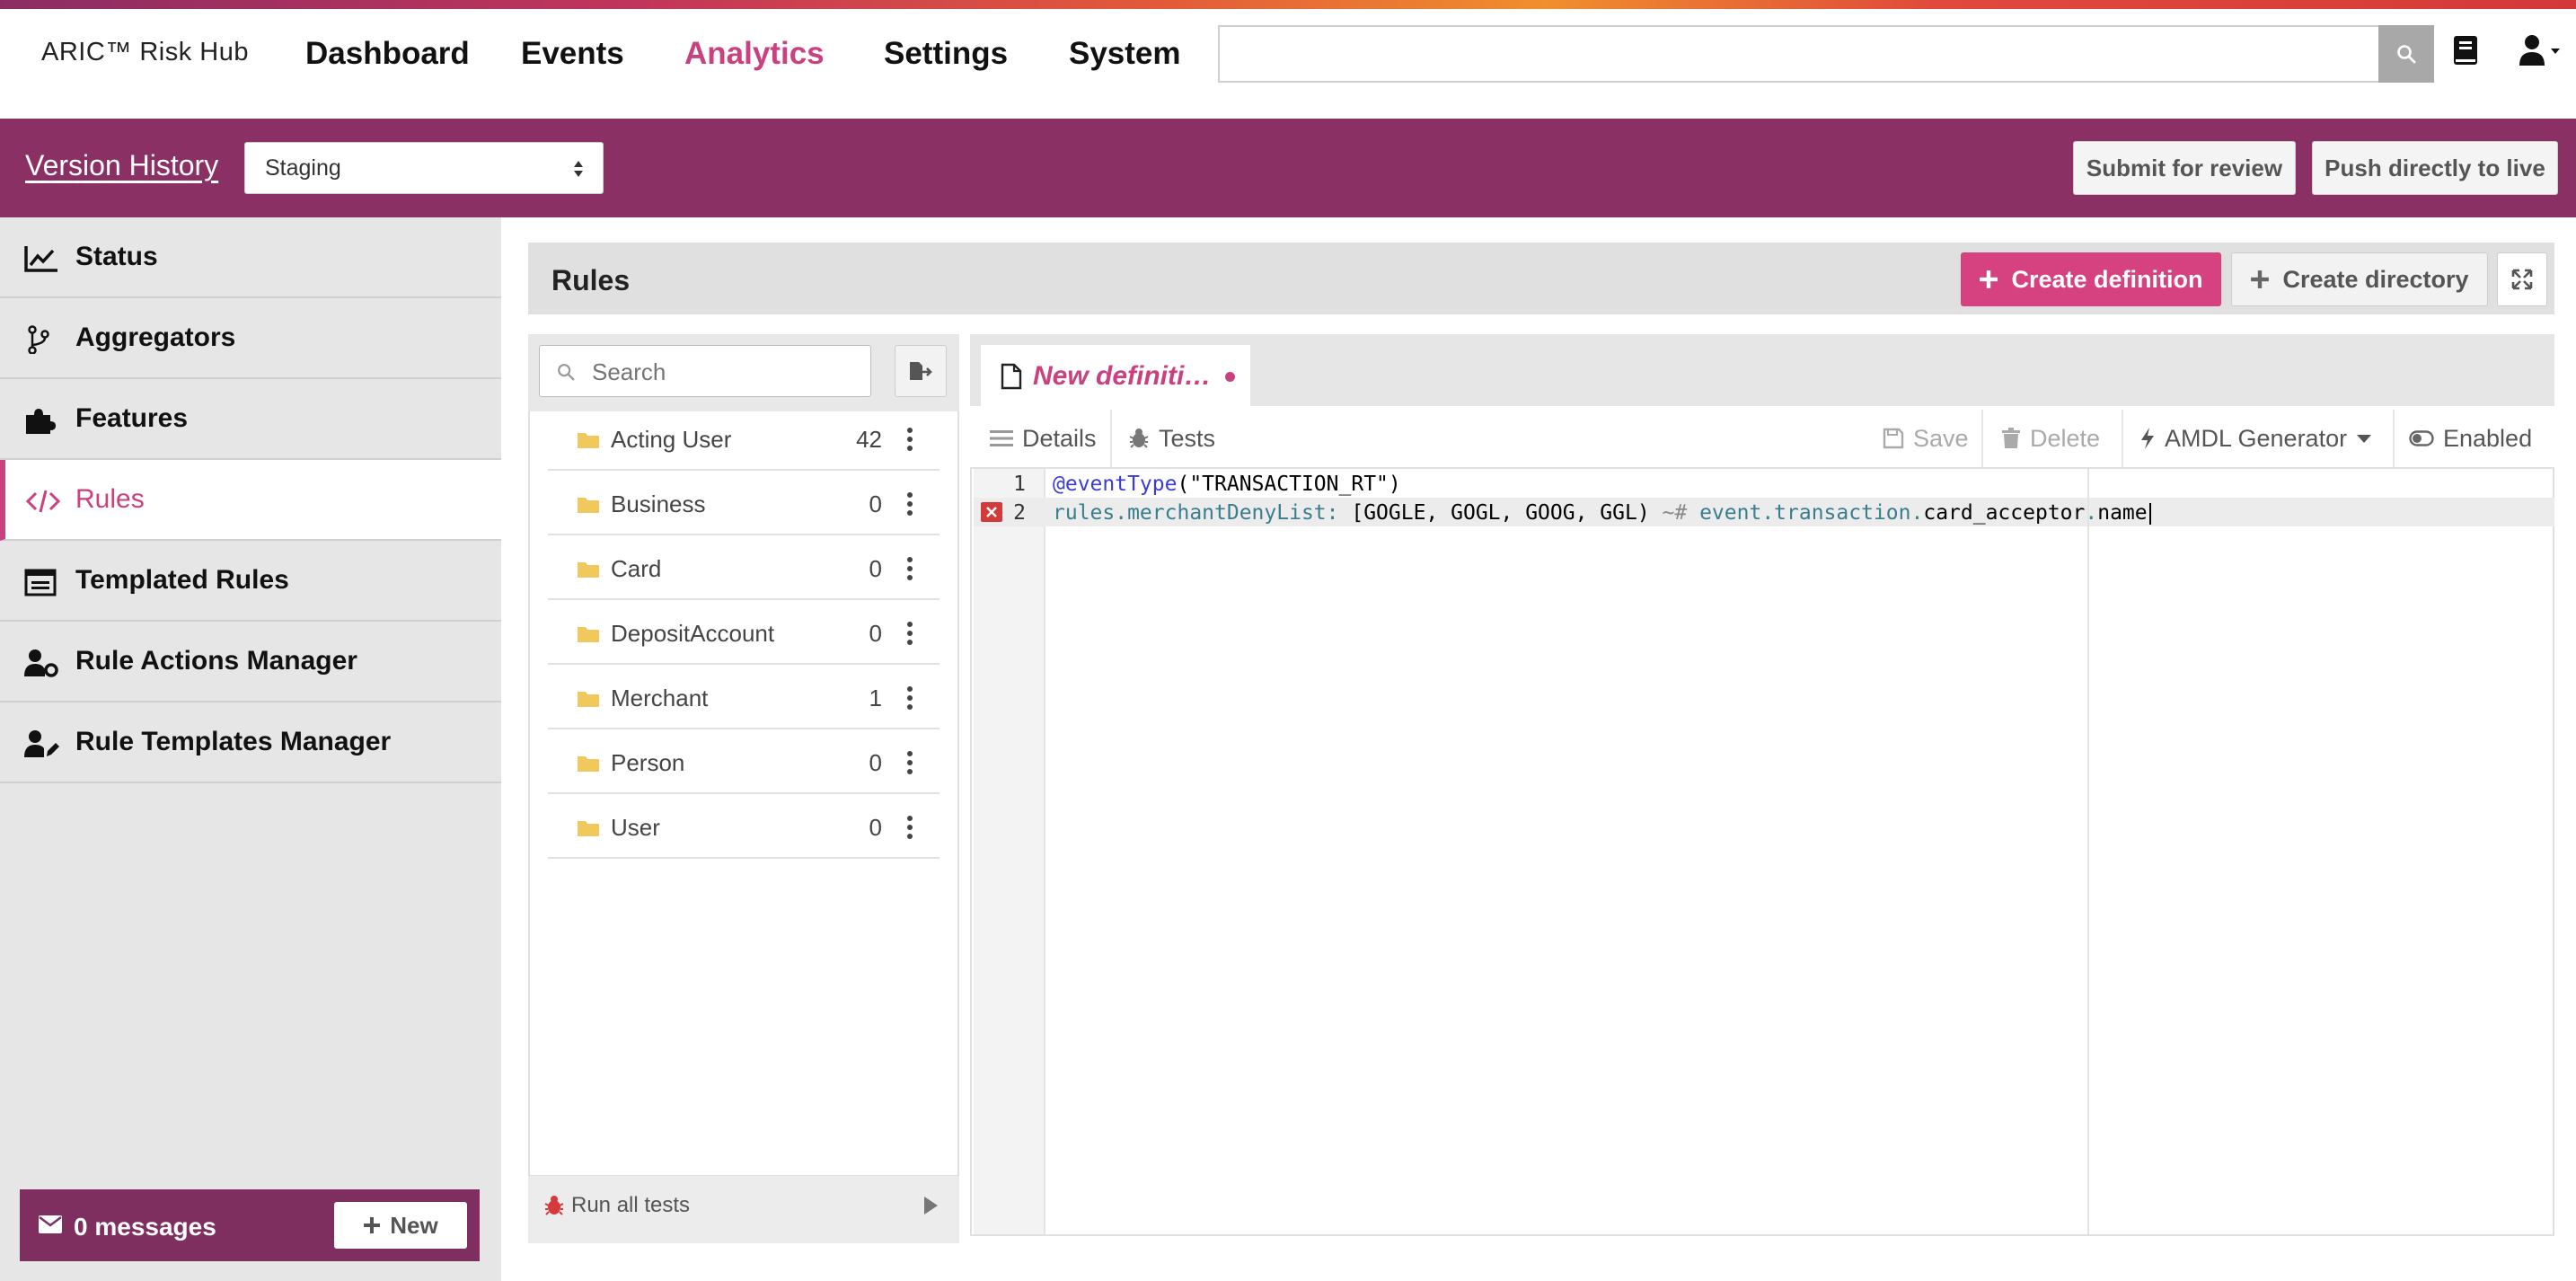 The image size is (2576, 1281). What do you see at coordinates (1289, 484) in the screenshot?
I see `code-text: ("TRANSACTION_RT")` at bounding box center [1289, 484].